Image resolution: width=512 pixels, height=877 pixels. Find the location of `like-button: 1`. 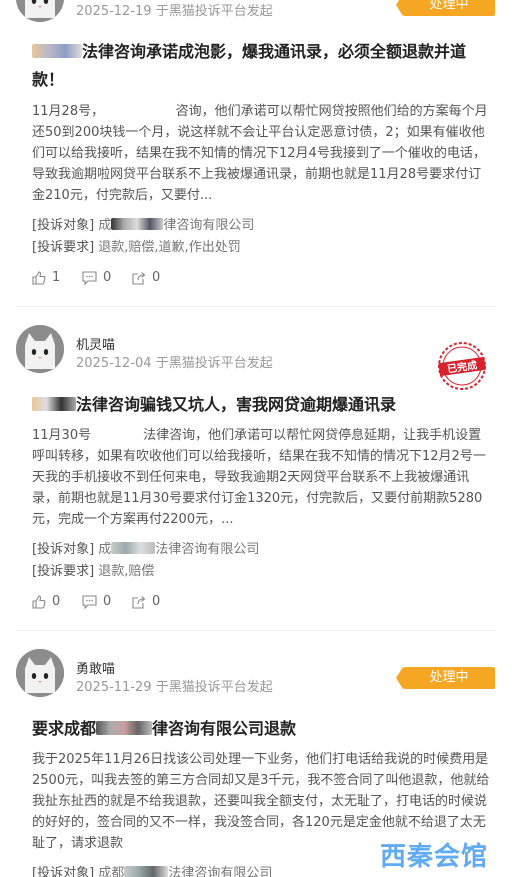

like-button: 1 is located at coordinates (57, 277).